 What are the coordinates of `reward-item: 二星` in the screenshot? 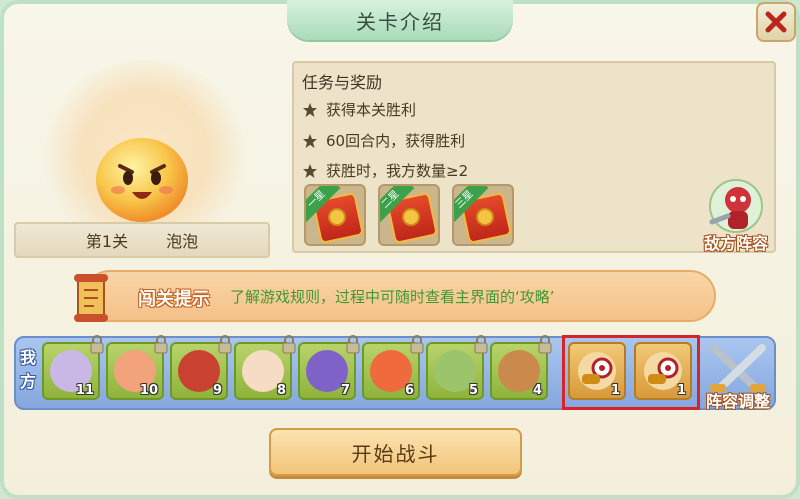 It's located at (409, 215).